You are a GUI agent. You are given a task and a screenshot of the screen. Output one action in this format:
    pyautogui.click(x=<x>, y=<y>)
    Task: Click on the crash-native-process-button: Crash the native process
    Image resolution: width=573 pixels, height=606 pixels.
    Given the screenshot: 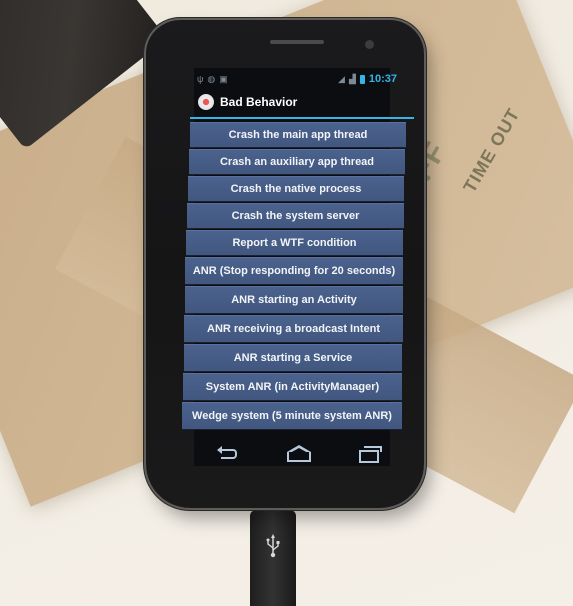 What is the action you would take?
    pyautogui.click(x=296, y=188)
    